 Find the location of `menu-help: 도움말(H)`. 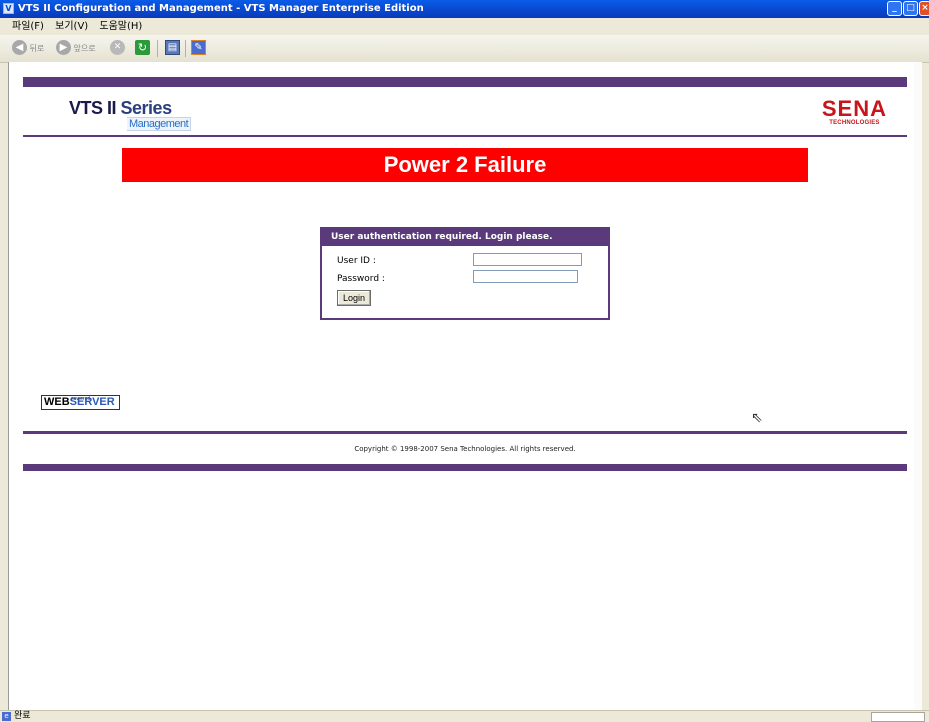

menu-help: 도움말(H) is located at coordinates (120, 26).